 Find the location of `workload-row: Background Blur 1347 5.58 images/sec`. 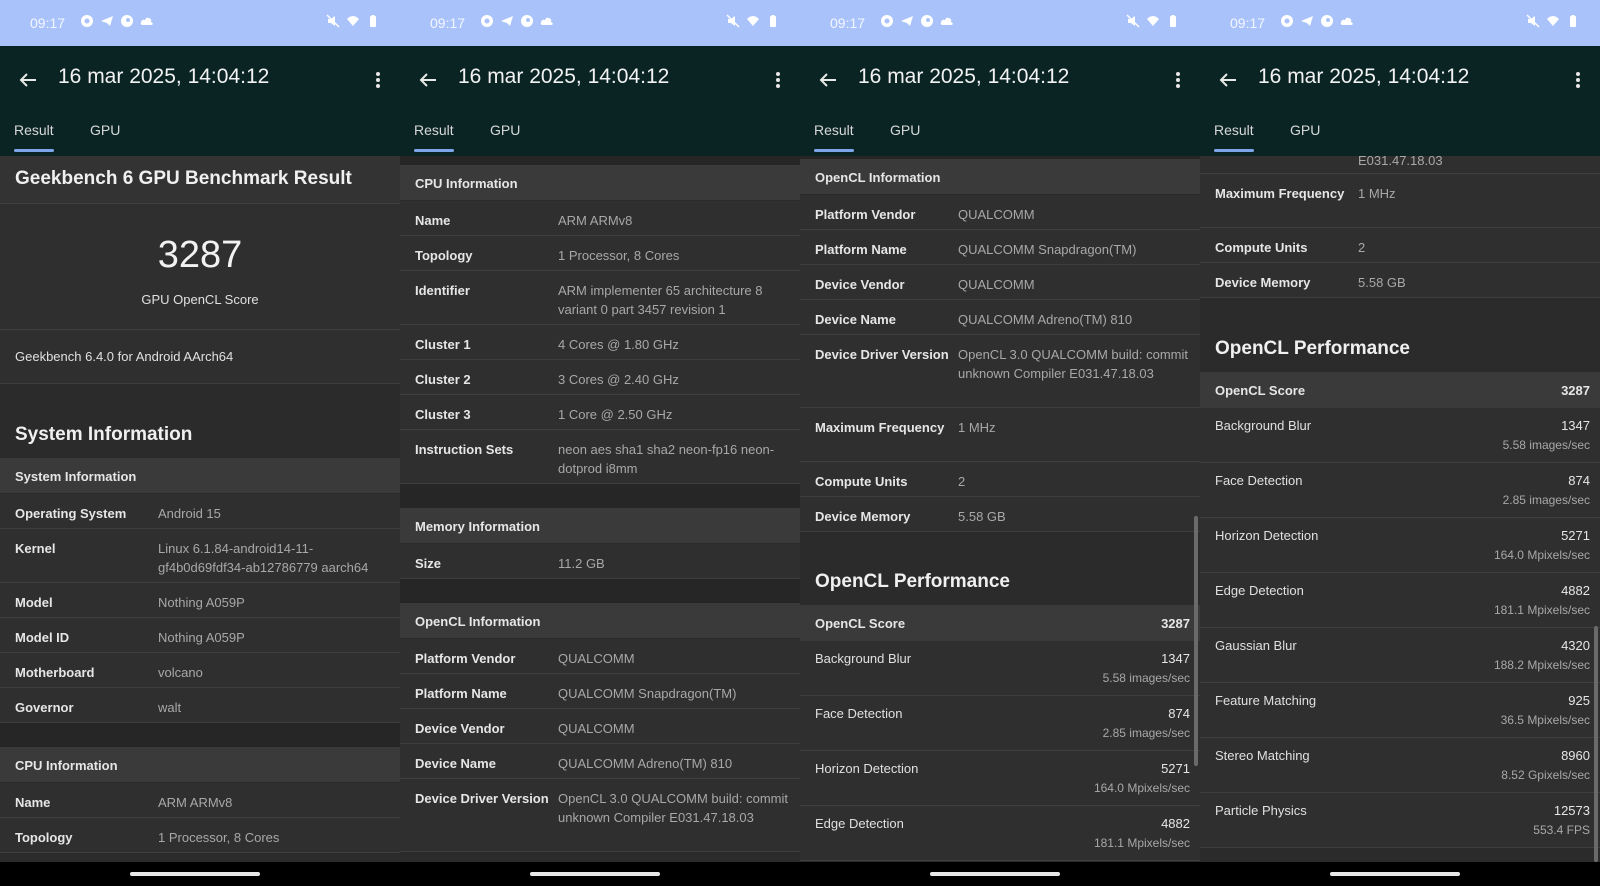

workload-row: Background Blur 1347 5.58 images/sec is located at coordinates (1000, 668).